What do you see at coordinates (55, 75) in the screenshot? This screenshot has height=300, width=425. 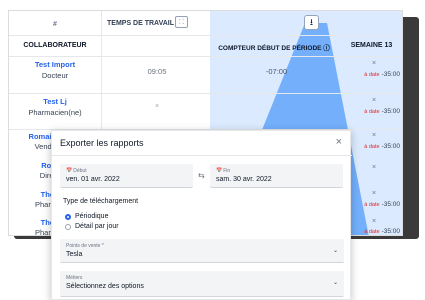 I see `employee-role: Docteur` at bounding box center [55, 75].